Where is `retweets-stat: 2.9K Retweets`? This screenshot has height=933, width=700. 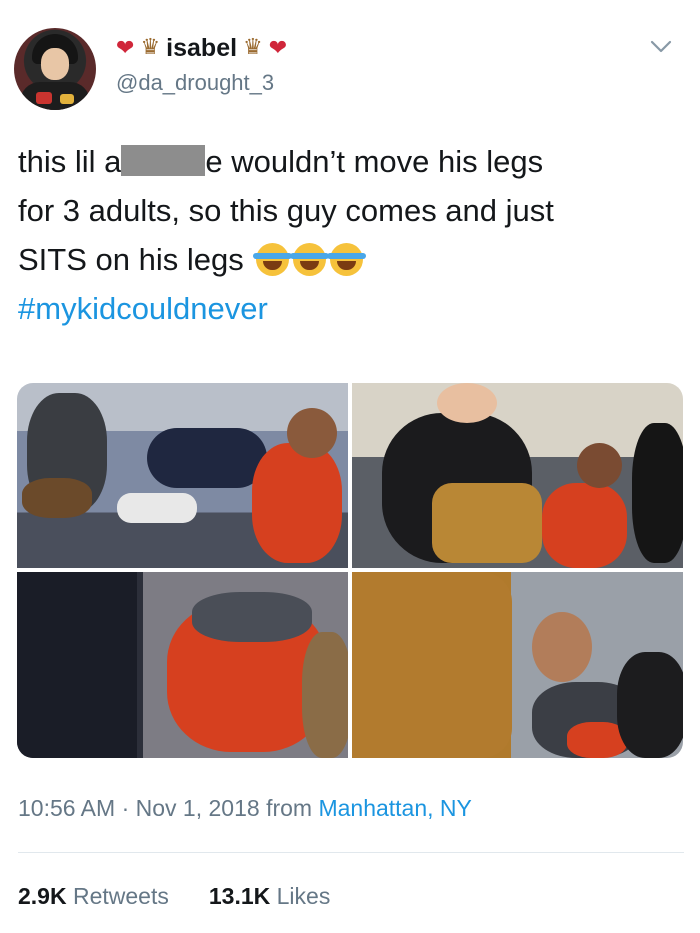 retweets-stat: 2.9K Retweets is located at coordinates (93, 896).